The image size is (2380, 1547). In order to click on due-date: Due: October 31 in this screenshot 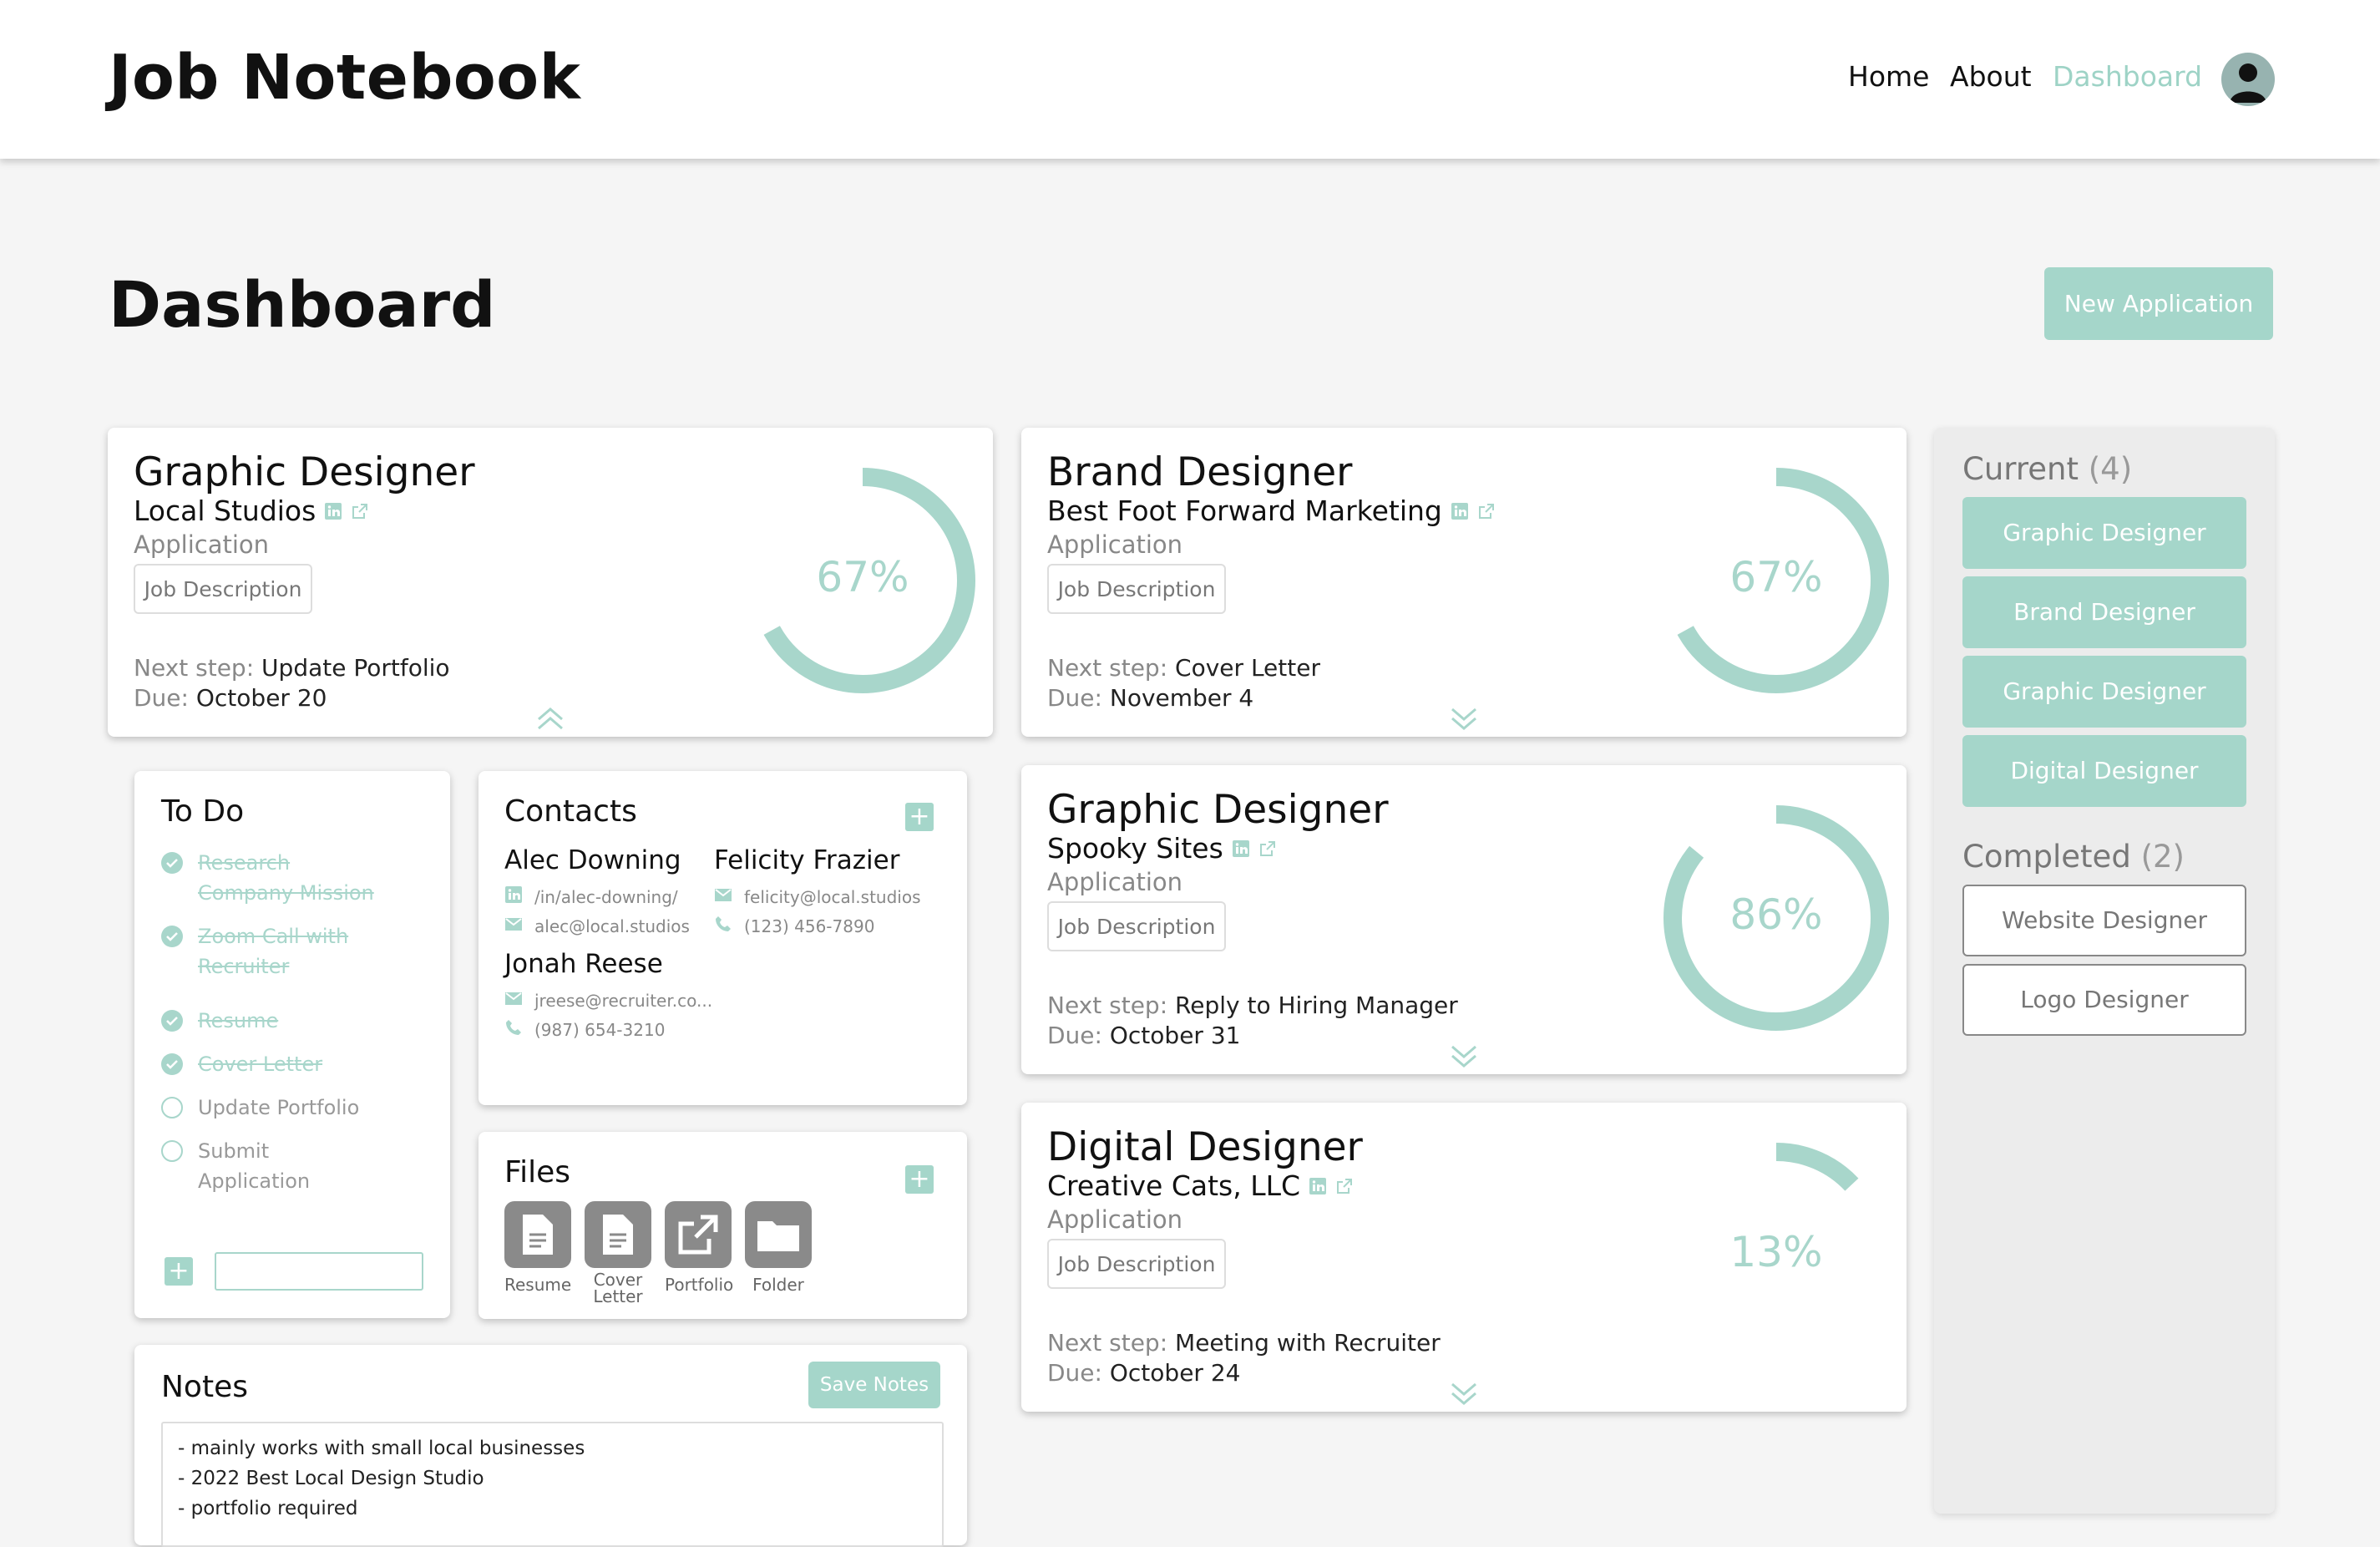, I will do `click(1143, 1035)`.